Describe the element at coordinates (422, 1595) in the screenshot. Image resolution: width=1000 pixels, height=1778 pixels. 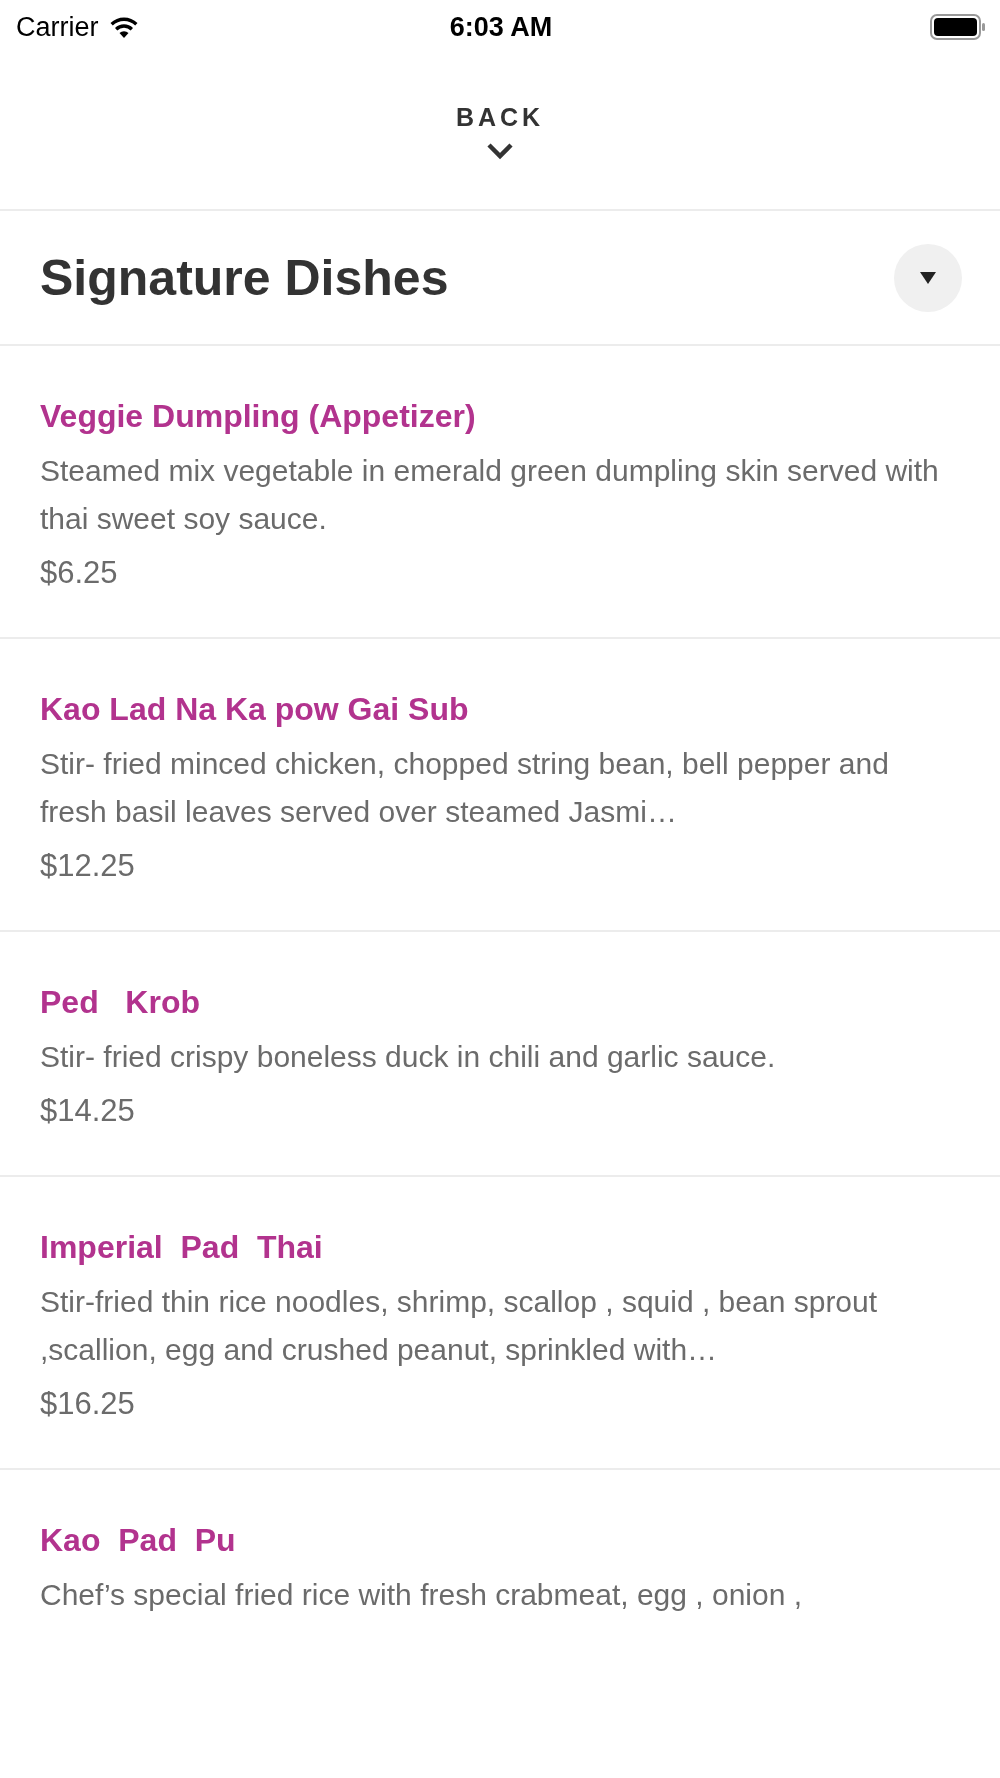
I see `dish-description: Chef’s special fried rice with fresh crabmeat, egg , onion ,` at that location.